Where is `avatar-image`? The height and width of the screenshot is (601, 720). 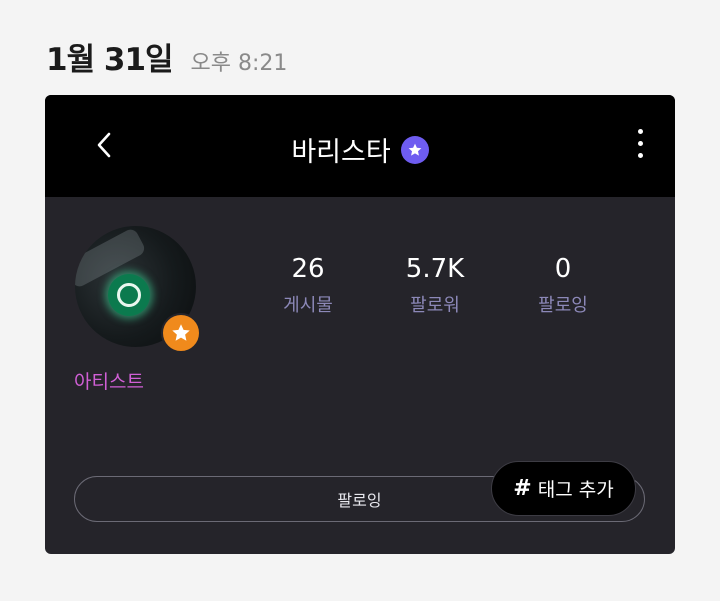
avatar-image is located at coordinates (129, 295).